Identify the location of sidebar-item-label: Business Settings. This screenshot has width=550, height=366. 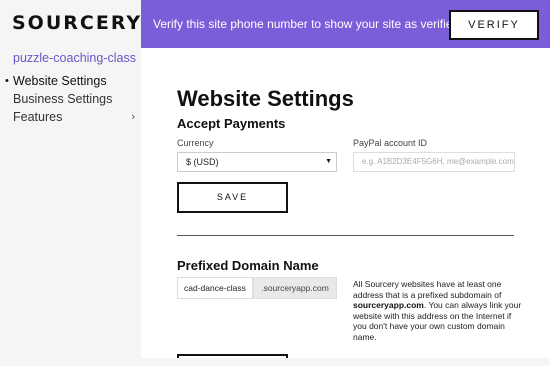
(63, 99).